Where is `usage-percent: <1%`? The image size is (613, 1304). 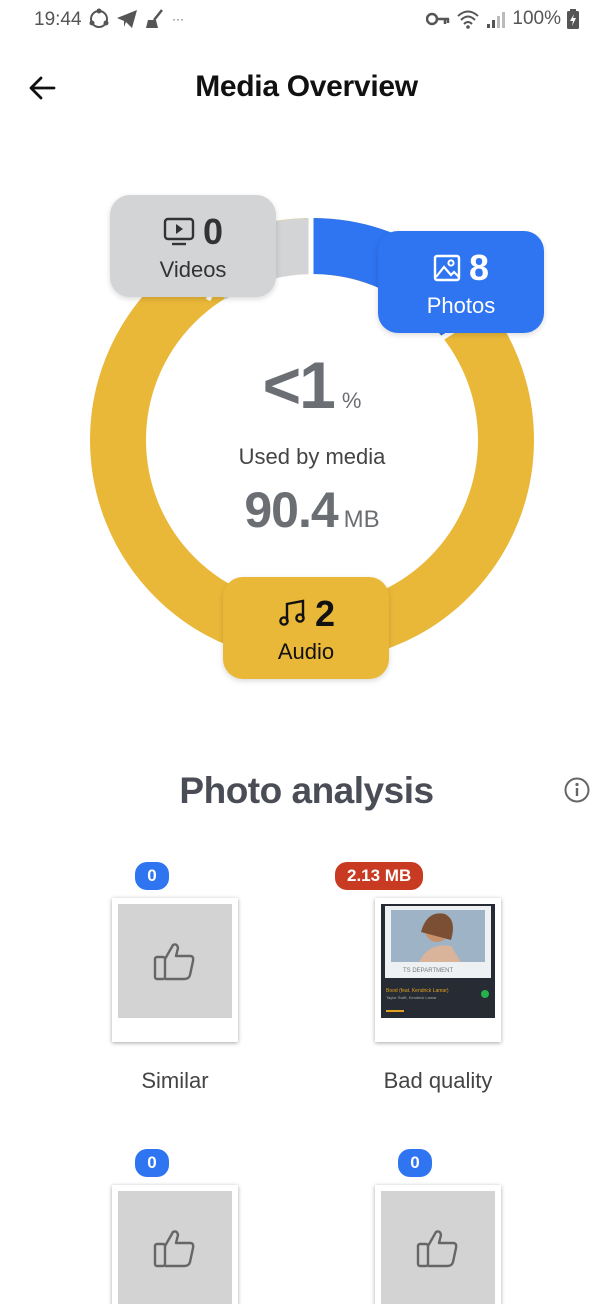 usage-percent: <1% is located at coordinates (312, 385).